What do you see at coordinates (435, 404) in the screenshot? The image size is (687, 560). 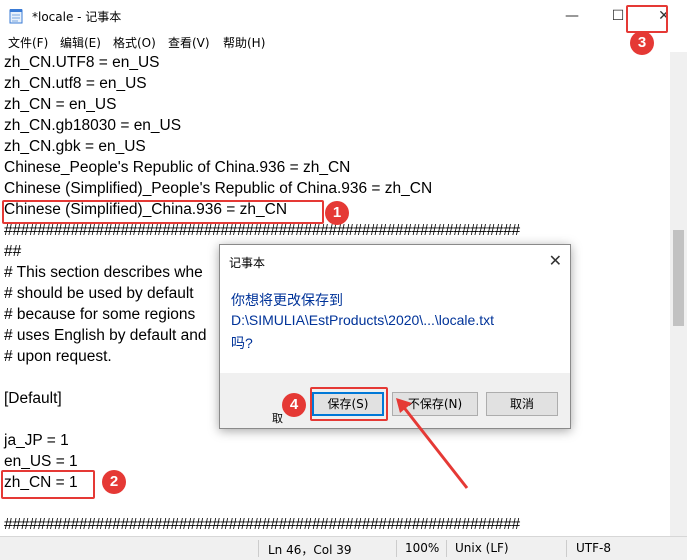 I see `dont-save-button: 不保存(N)` at bounding box center [435, 404].